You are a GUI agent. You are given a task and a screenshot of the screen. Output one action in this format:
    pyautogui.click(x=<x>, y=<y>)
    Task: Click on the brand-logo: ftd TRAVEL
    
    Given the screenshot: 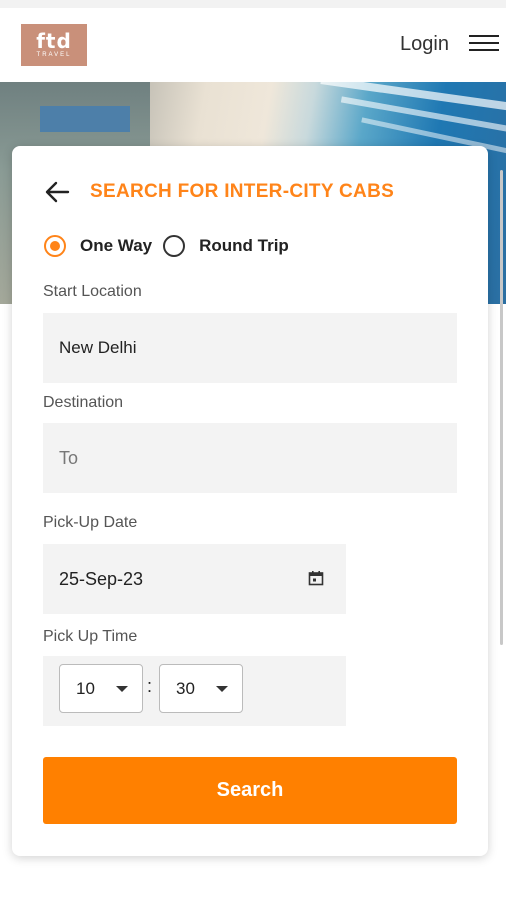 What is the action you would take?
    pyautogui.click(x=54, y=45)
    